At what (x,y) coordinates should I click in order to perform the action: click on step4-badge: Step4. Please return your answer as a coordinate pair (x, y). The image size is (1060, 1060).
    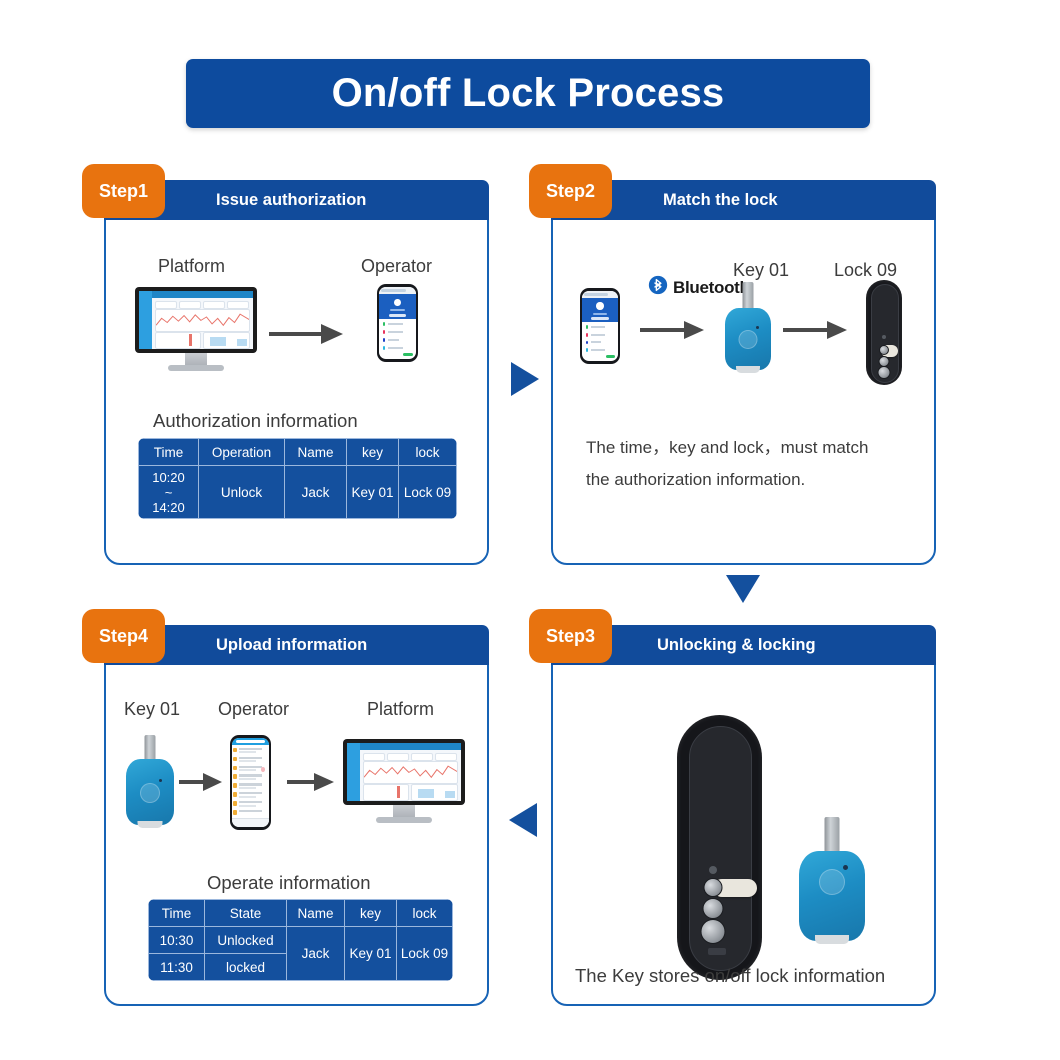
    Looking at the image, I should click on (123, 636).